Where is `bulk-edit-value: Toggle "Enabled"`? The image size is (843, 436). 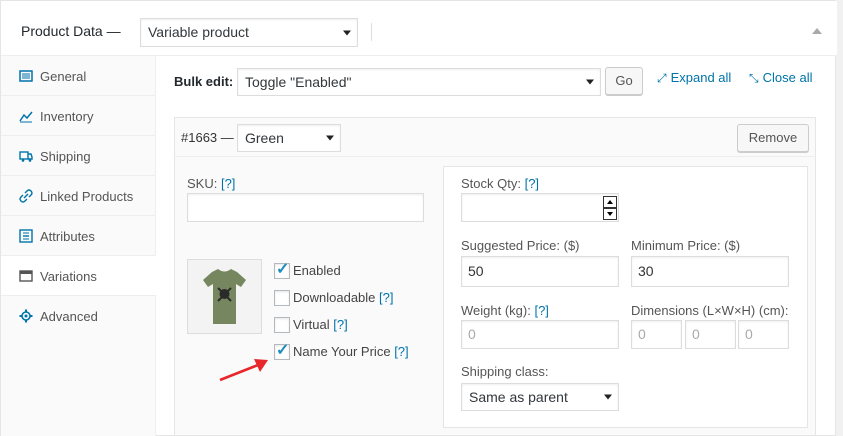 bulk-edit-value: Toggle "Enabled" is located at coordinates (298, 82).